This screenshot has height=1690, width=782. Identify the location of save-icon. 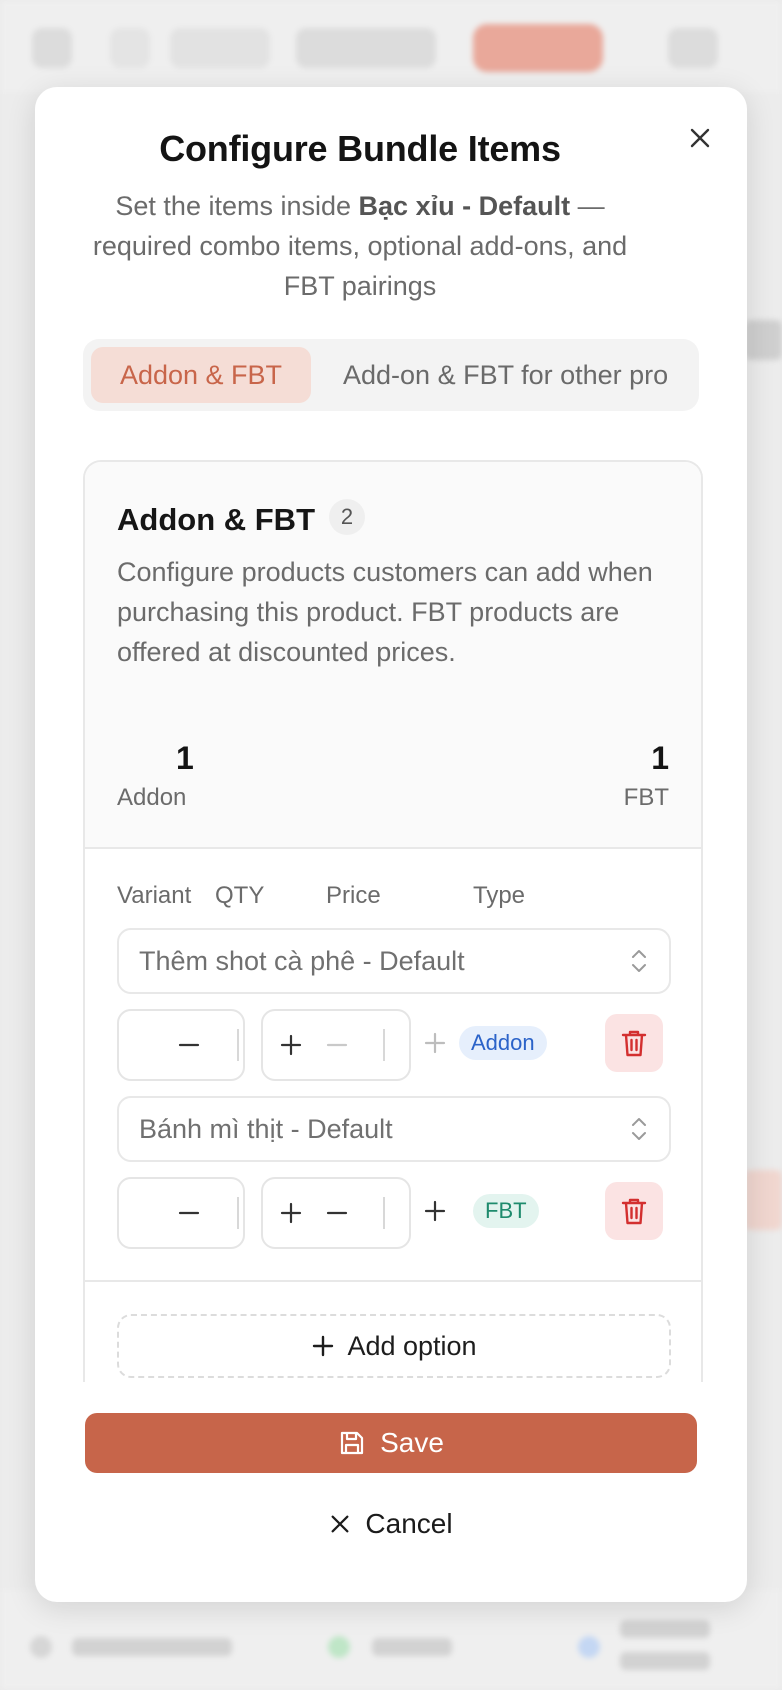
(352, 1443).